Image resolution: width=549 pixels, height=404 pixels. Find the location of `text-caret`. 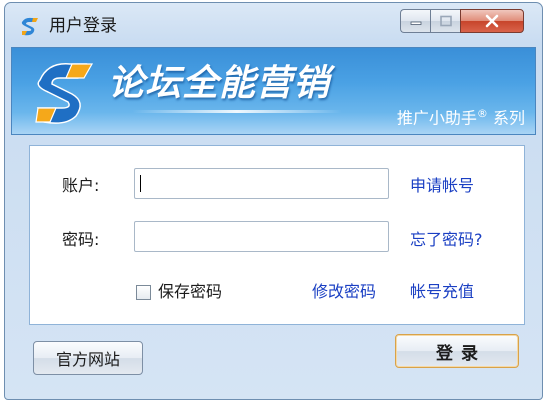

text-caret is located at coordinates (140, 183).